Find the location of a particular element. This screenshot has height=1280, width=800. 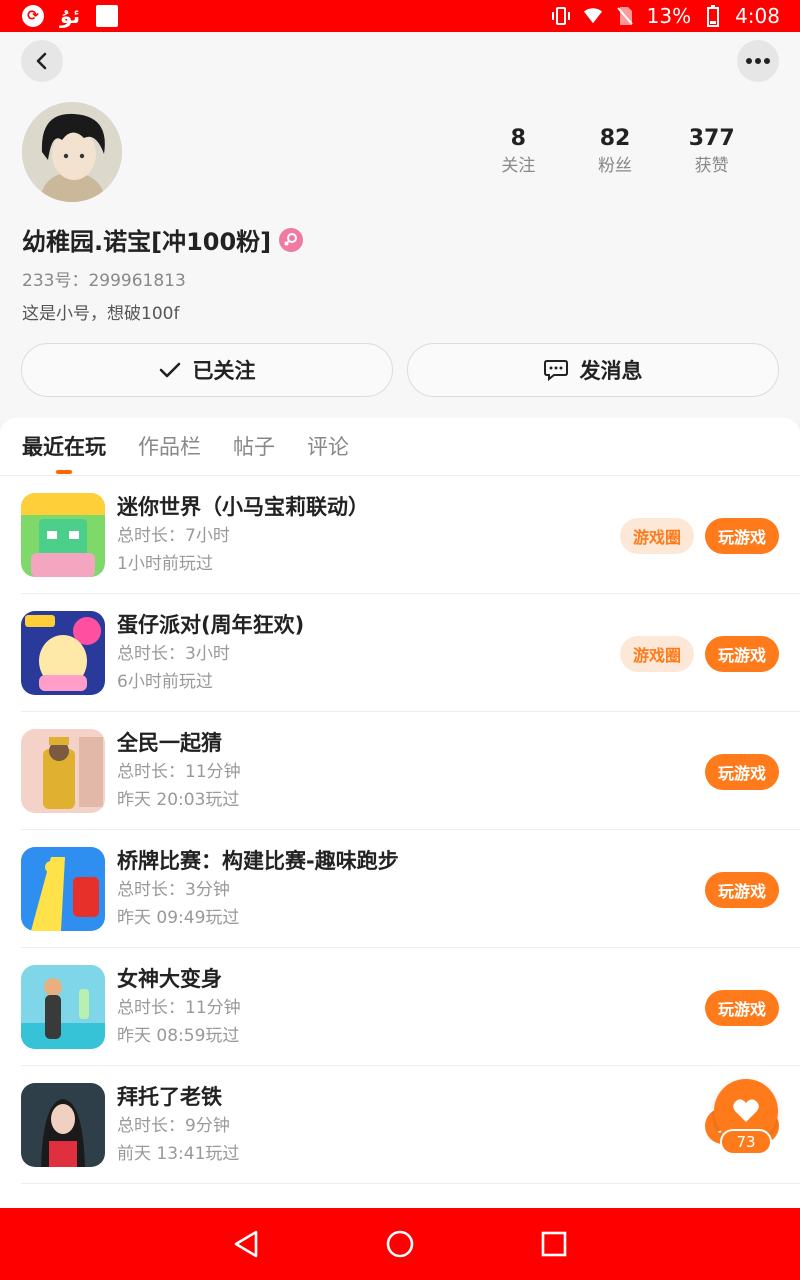

game-last-played: 1小时前玩过 is located at coordinates (165, 564).